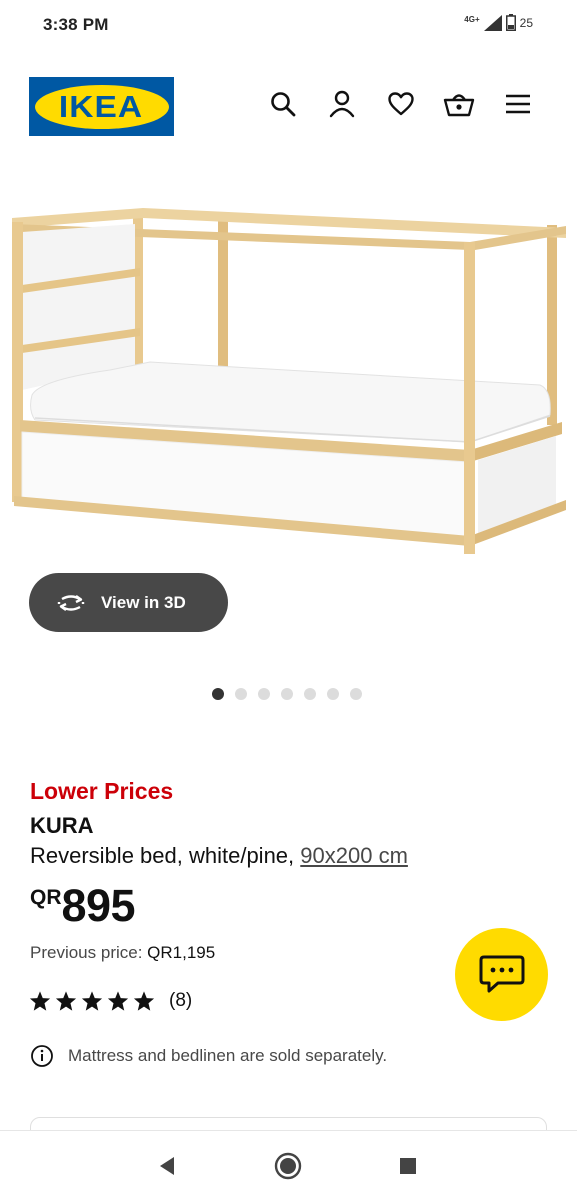 This screenshot has height=1200, width=577. I want to click on product-description: Reversible bed, white/pine, 90x200 cm, so click(219, 856).